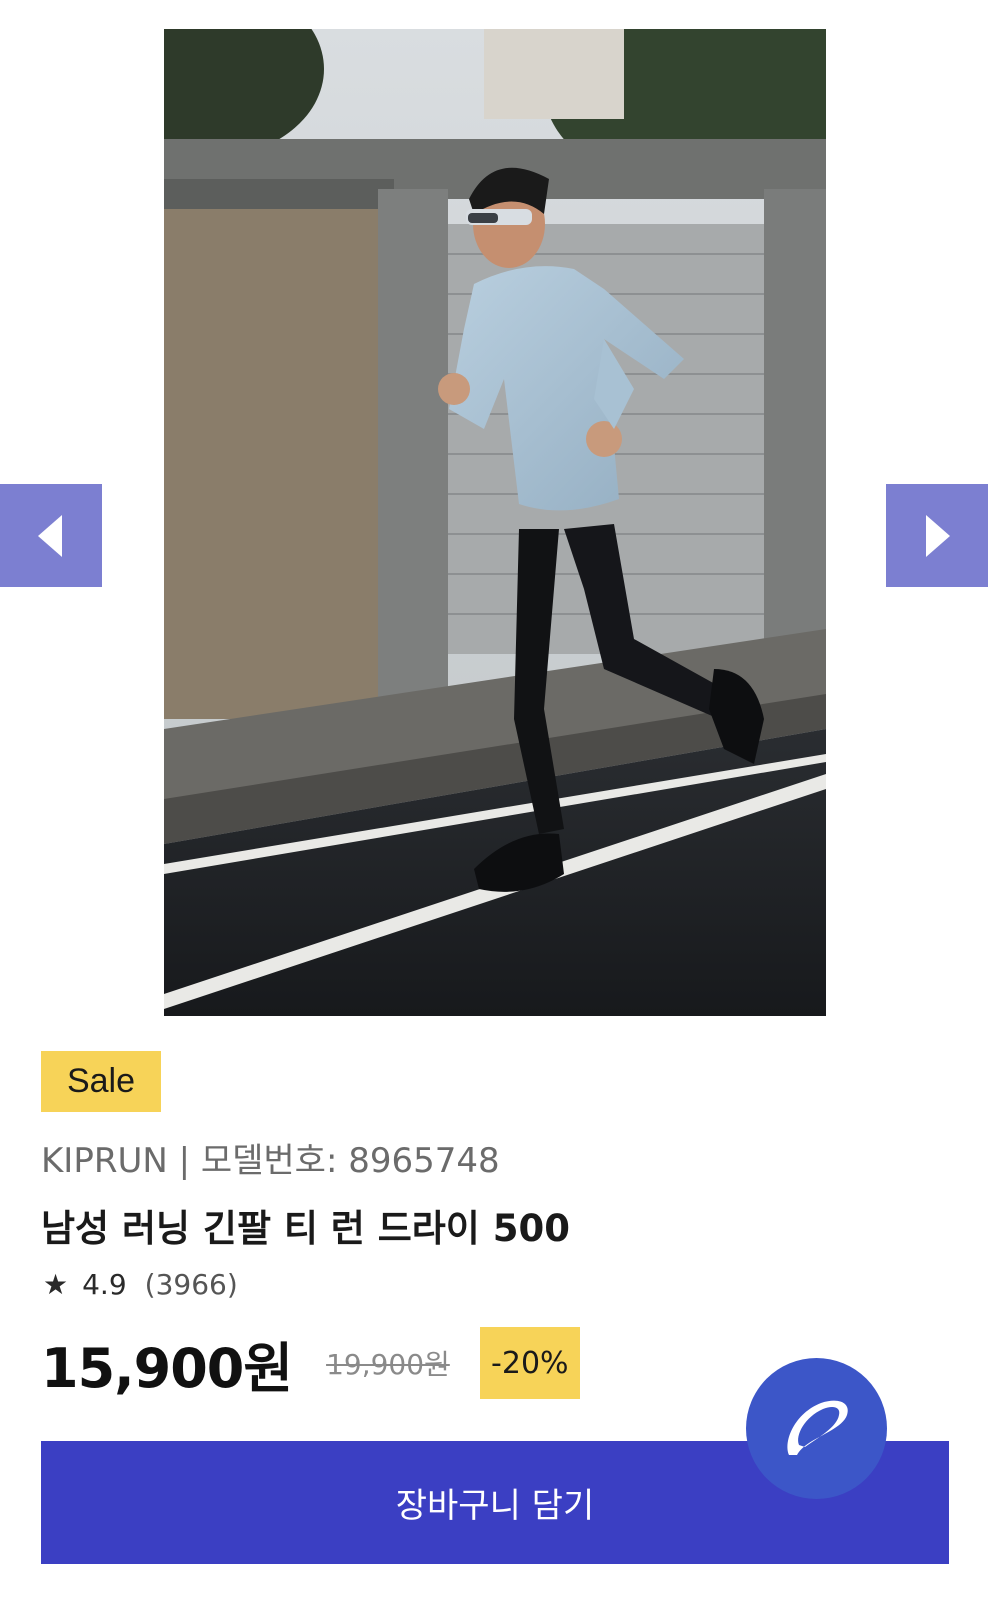  Describe the element at coordinates (305, 1228) in the screenshot. I see `product-title: 남성 러닝 긴팔 티 런 드라이 500` at that location.